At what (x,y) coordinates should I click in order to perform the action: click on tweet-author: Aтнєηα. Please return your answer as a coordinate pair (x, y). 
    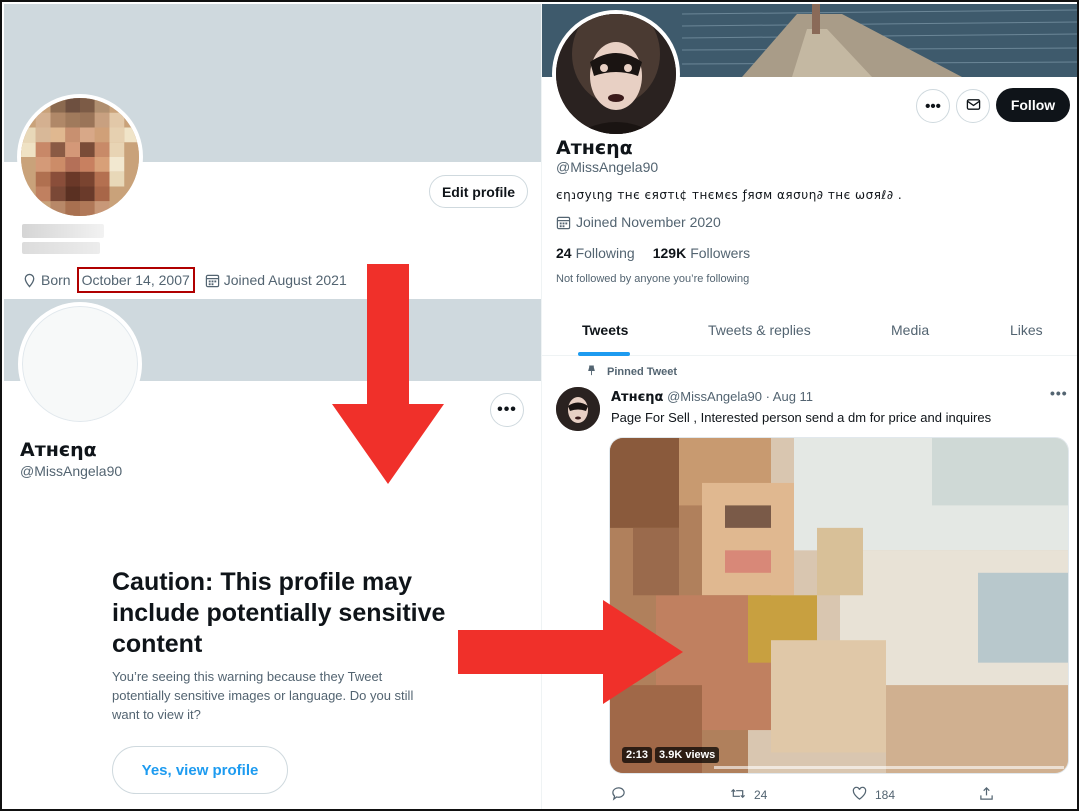
    Looking at the image, I should click on (637, 397).